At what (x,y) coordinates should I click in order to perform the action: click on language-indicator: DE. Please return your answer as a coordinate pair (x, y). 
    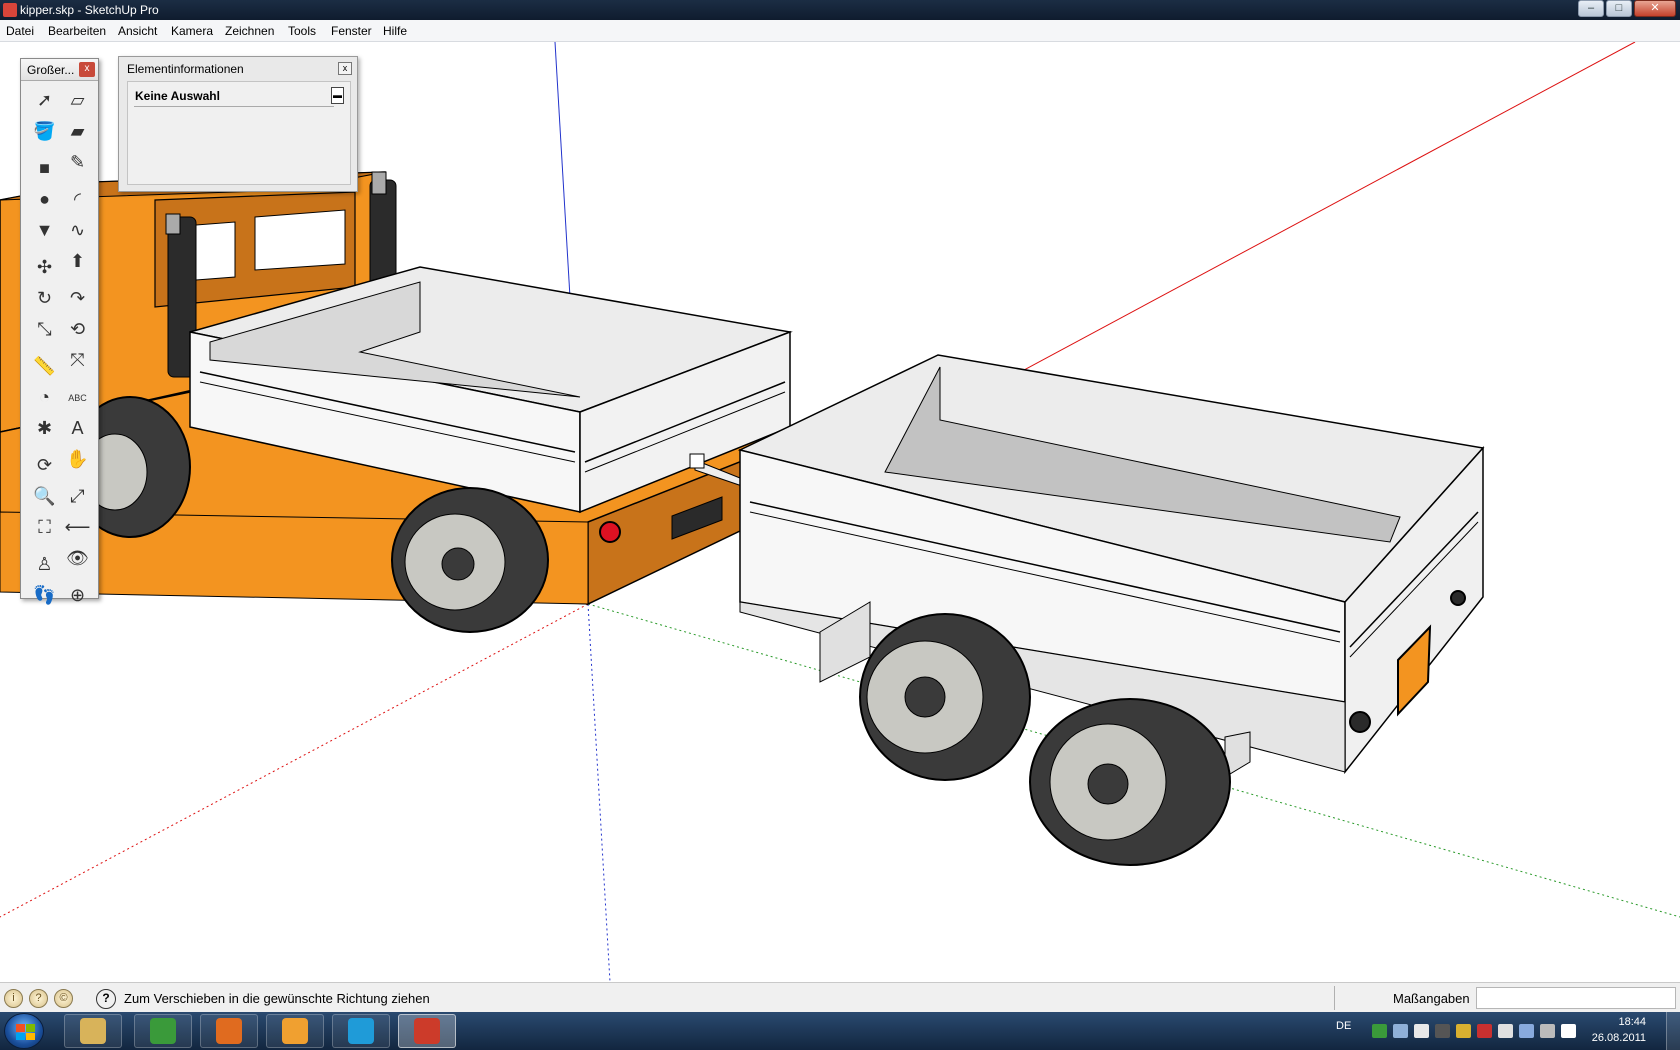
    Looking at the image, I should click on (1343, 1026).